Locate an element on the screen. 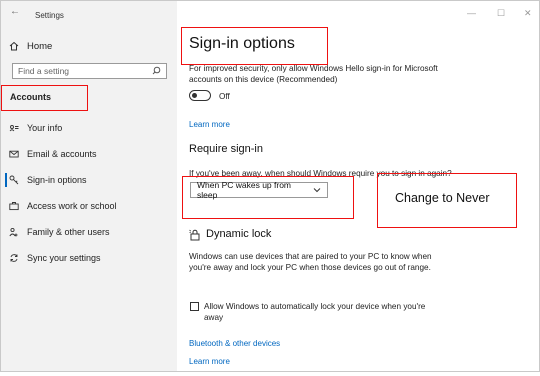 Image resolution: width=540 pixels, height=376 pixels. toggle-state-label: Off is located at coordinates (224, 96).